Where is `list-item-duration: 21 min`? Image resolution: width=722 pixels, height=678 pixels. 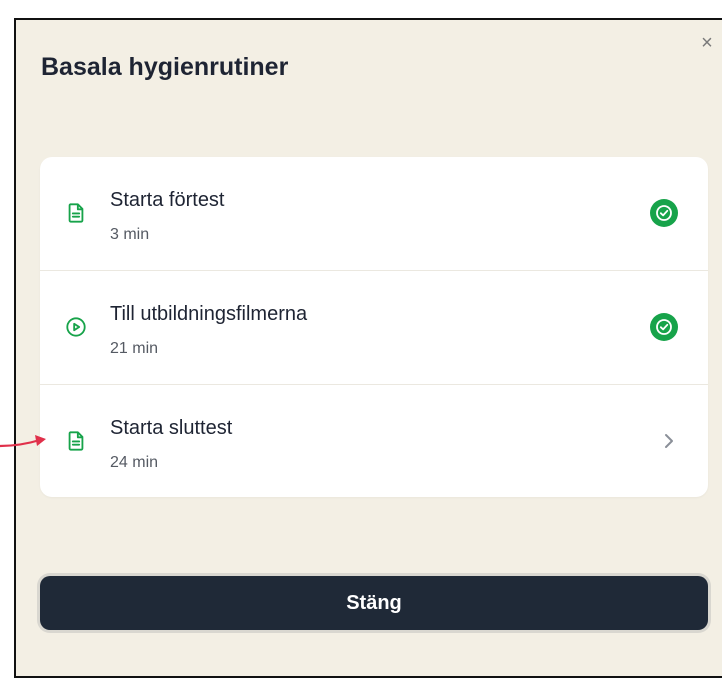
list-item-duration: 21 min is located at coordinates (134, 348).